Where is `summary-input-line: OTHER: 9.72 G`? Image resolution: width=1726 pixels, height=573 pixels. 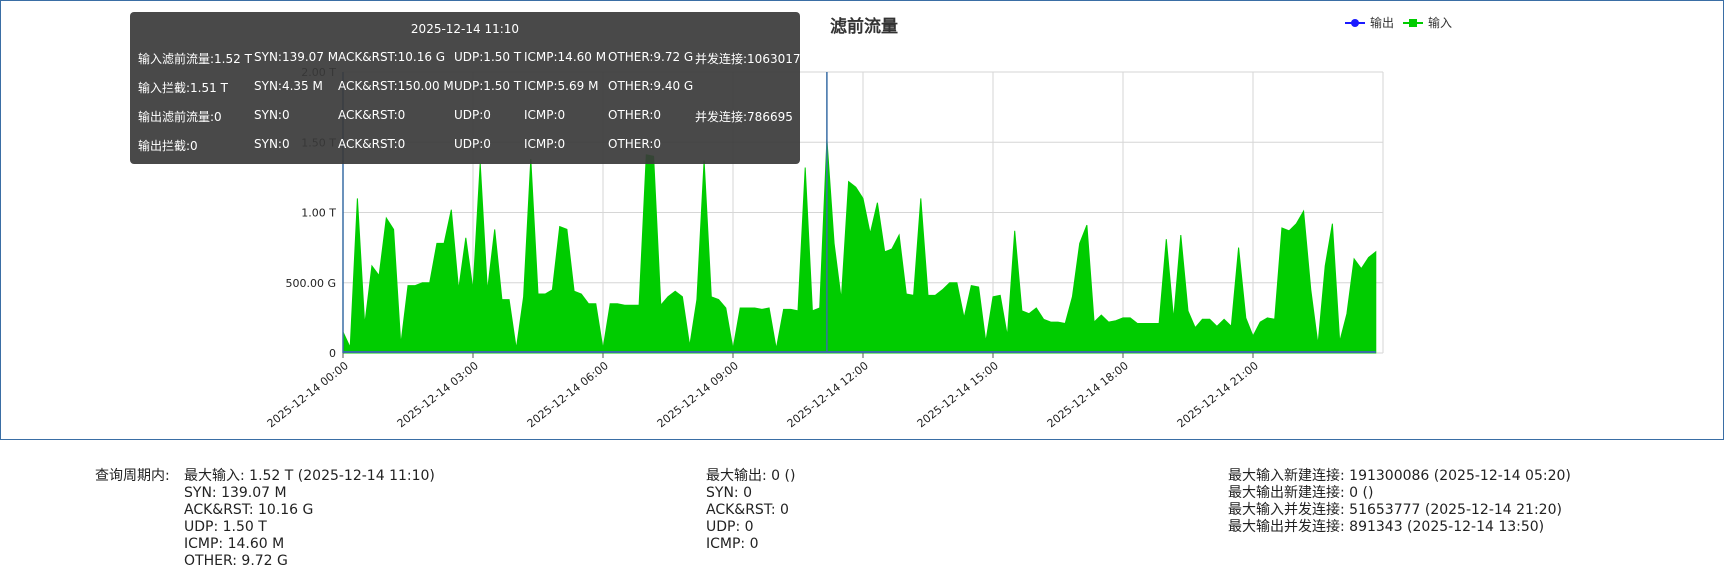
summary-input-line: OTHER: 9.72 G is located at coordinates (236, 561).